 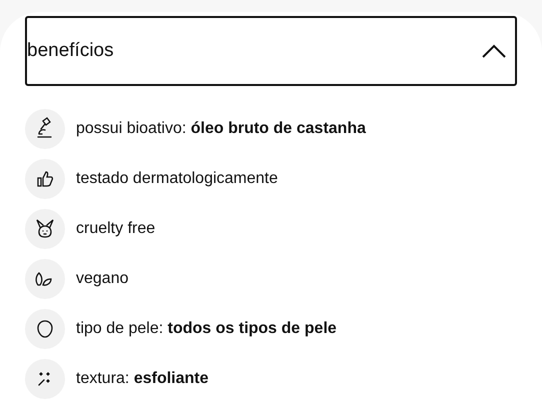 I want to click on benefit-text: textura: esfoliante, so click(x=142, y=379).